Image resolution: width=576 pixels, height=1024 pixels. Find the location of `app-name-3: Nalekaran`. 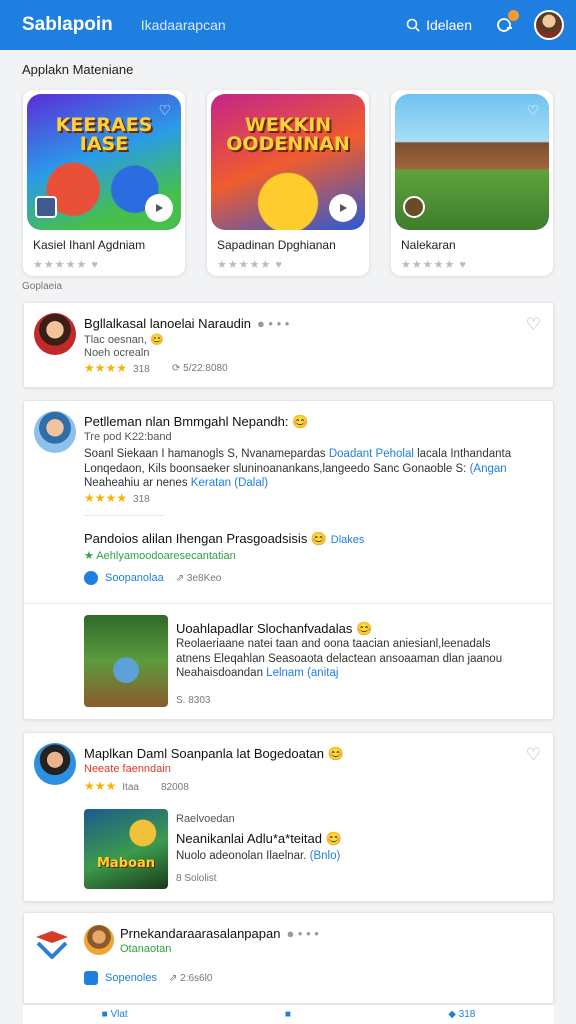

app-name-3: Nalekaran is located at coordinates (428, 245).